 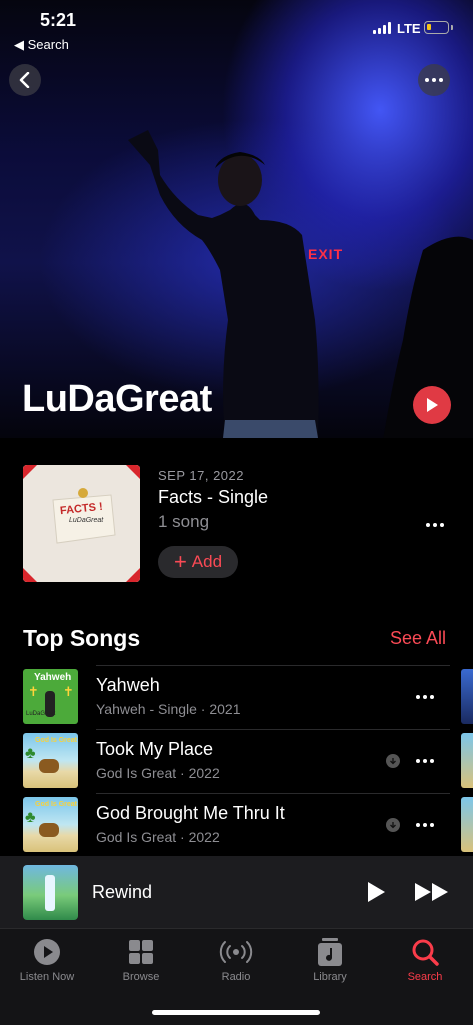 What do you see at coordinates (236, 952) in the screenshot?
I see `radio-waves-icon` at bounding box center [236, 952].